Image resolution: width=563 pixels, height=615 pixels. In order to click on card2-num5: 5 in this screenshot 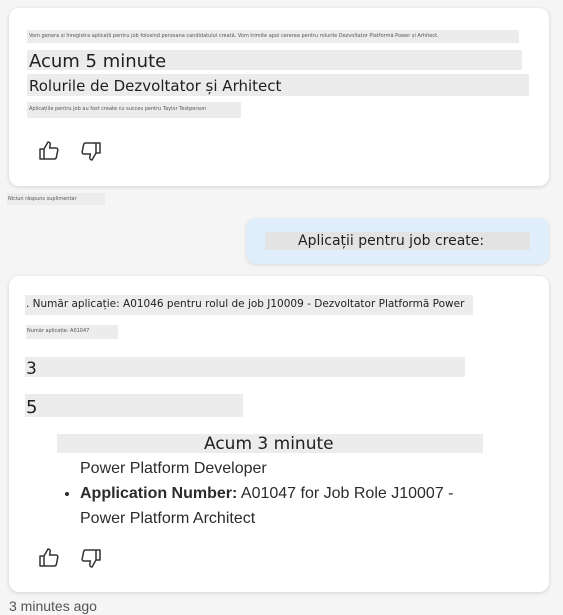, I will do `click(32, 407)`.